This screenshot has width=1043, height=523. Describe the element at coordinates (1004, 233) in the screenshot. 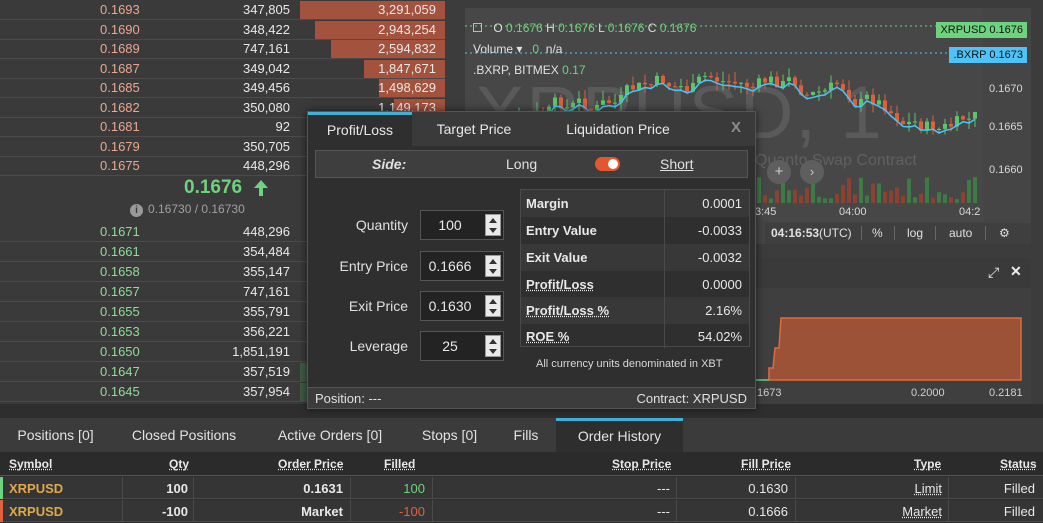

I see `gear-icon: ⚙` at that location.